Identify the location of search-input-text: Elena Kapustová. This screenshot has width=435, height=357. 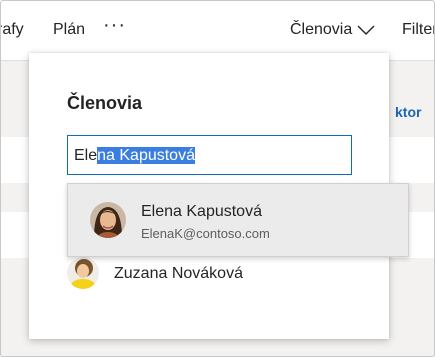
(134, 156).